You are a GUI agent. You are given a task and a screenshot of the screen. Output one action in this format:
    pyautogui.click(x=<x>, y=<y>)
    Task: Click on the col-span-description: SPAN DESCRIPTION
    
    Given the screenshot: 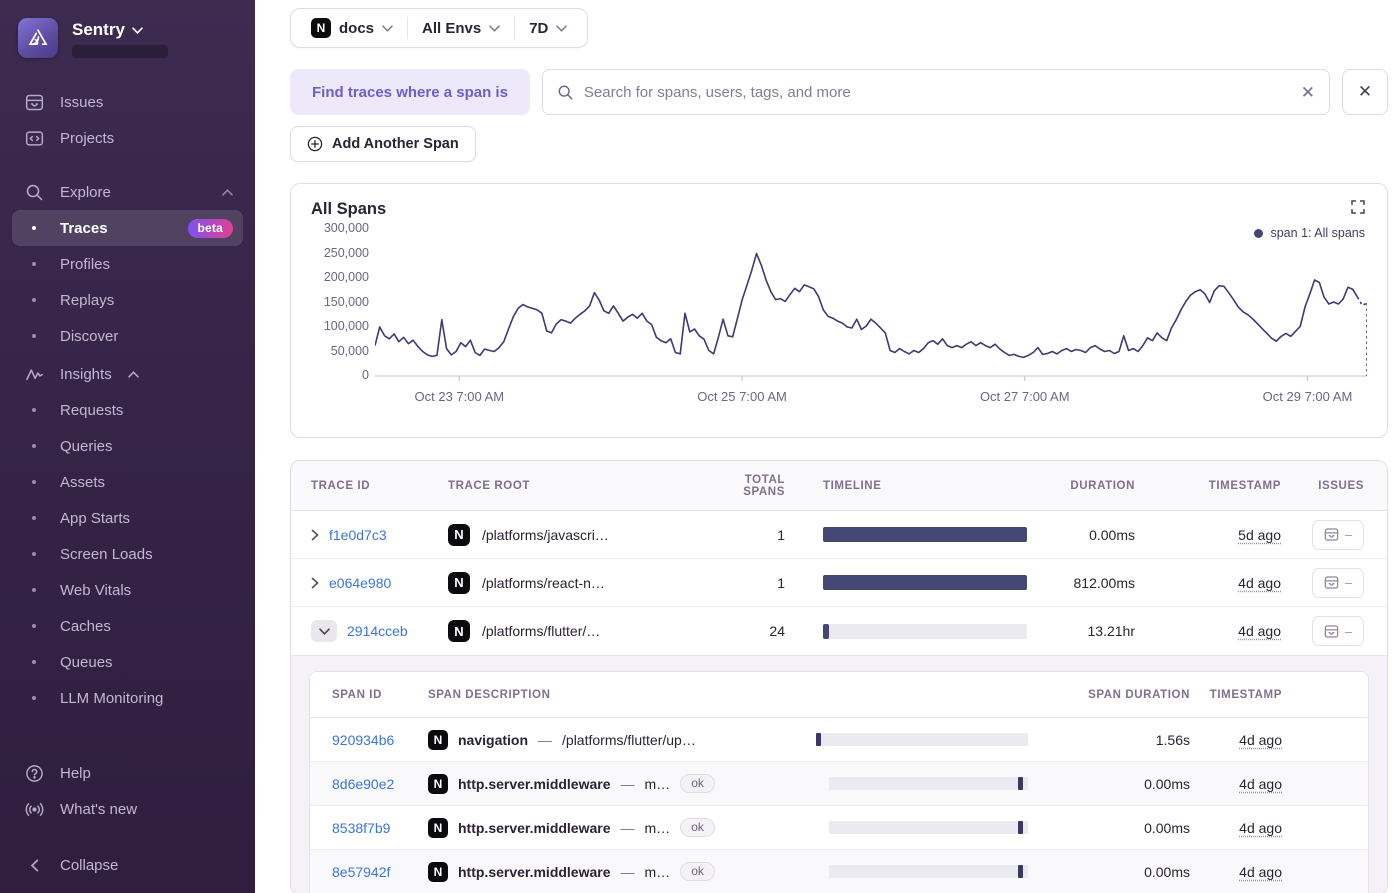 What is the action you would take?
    pyautogui.click(x=489, y=694)
    